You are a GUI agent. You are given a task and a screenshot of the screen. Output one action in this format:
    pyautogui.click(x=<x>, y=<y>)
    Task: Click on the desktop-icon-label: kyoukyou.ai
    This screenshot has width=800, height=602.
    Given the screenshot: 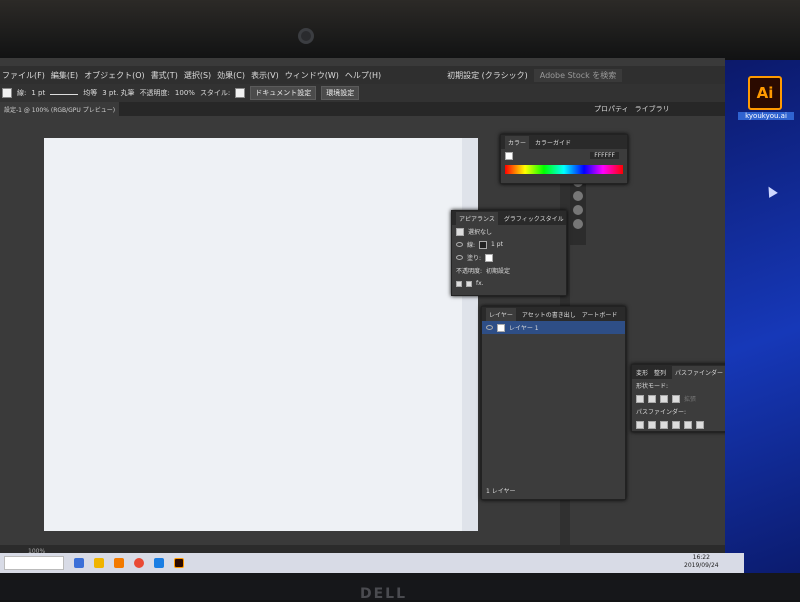 What is the action you would take?
    pyautogui.click(x=766, y=116)
    